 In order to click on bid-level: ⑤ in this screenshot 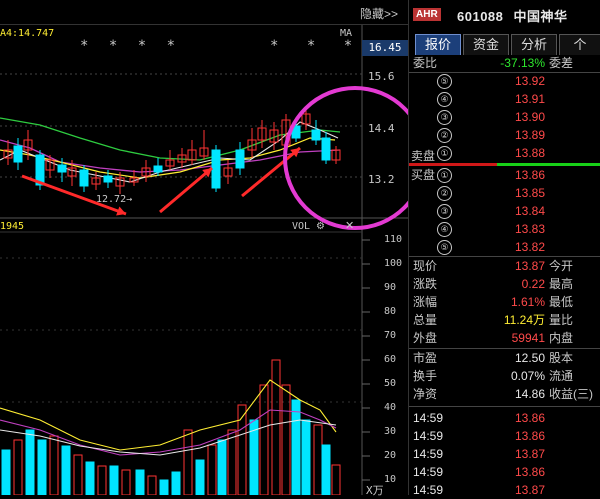, I will do `click(444, 247)`.